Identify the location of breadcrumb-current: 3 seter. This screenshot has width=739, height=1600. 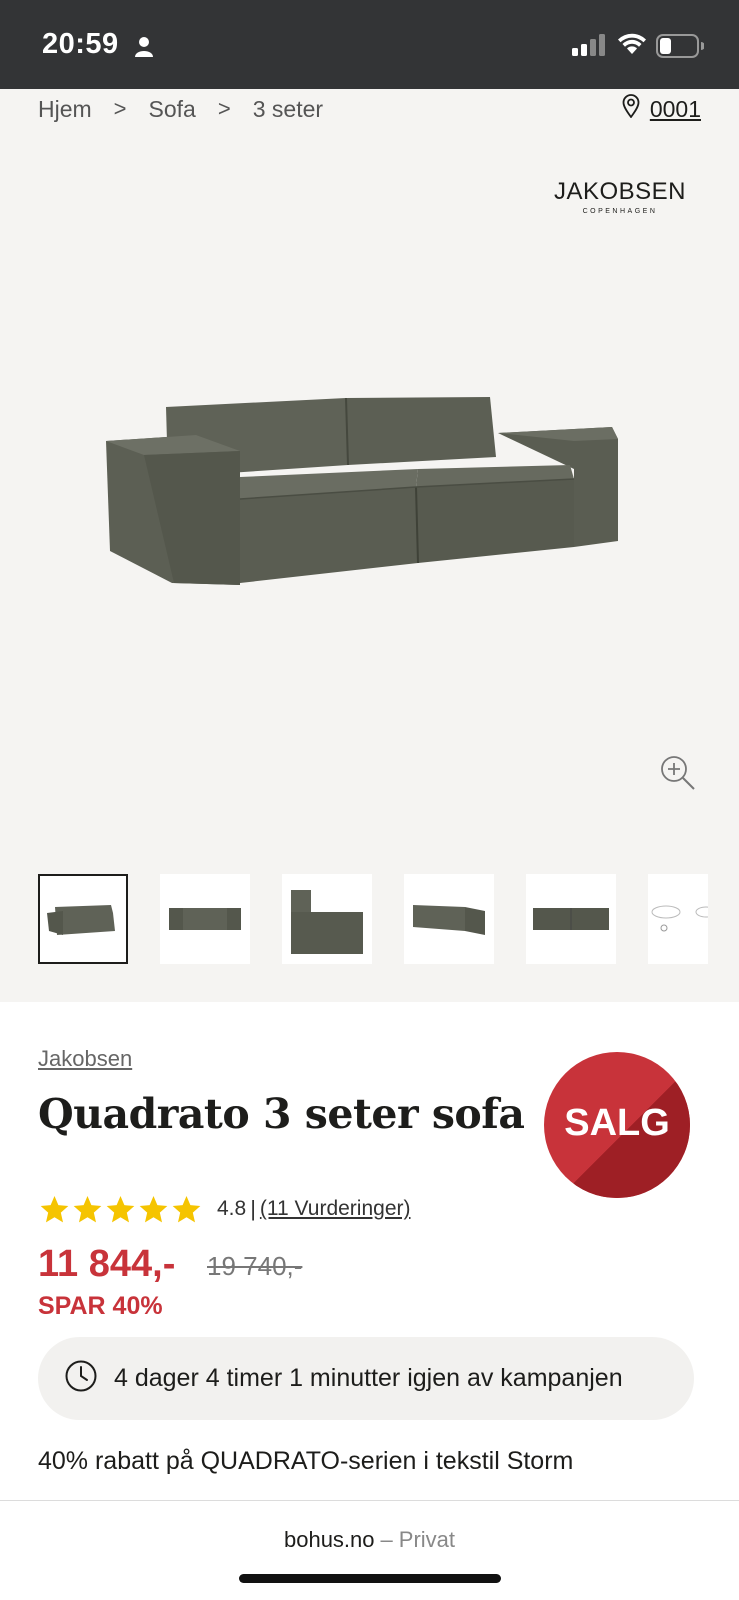
(288, 109).